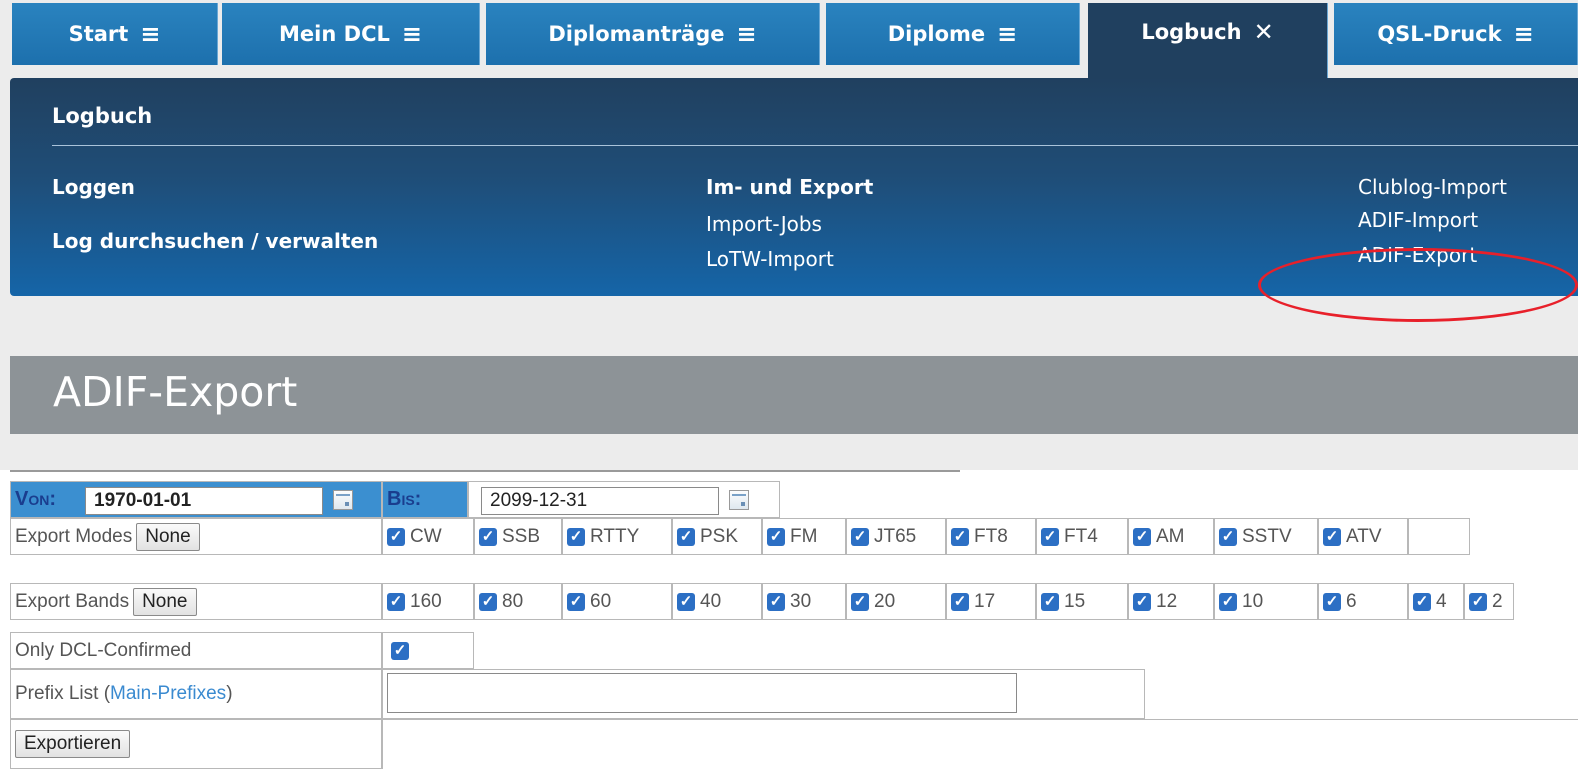  I want to click on menu-im-export-heading: Im- und Export, so click(789, 187).